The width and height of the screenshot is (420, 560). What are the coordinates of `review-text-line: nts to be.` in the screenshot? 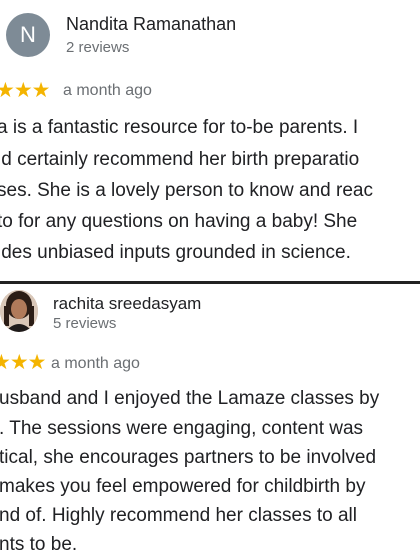 It's located at (39, 544).